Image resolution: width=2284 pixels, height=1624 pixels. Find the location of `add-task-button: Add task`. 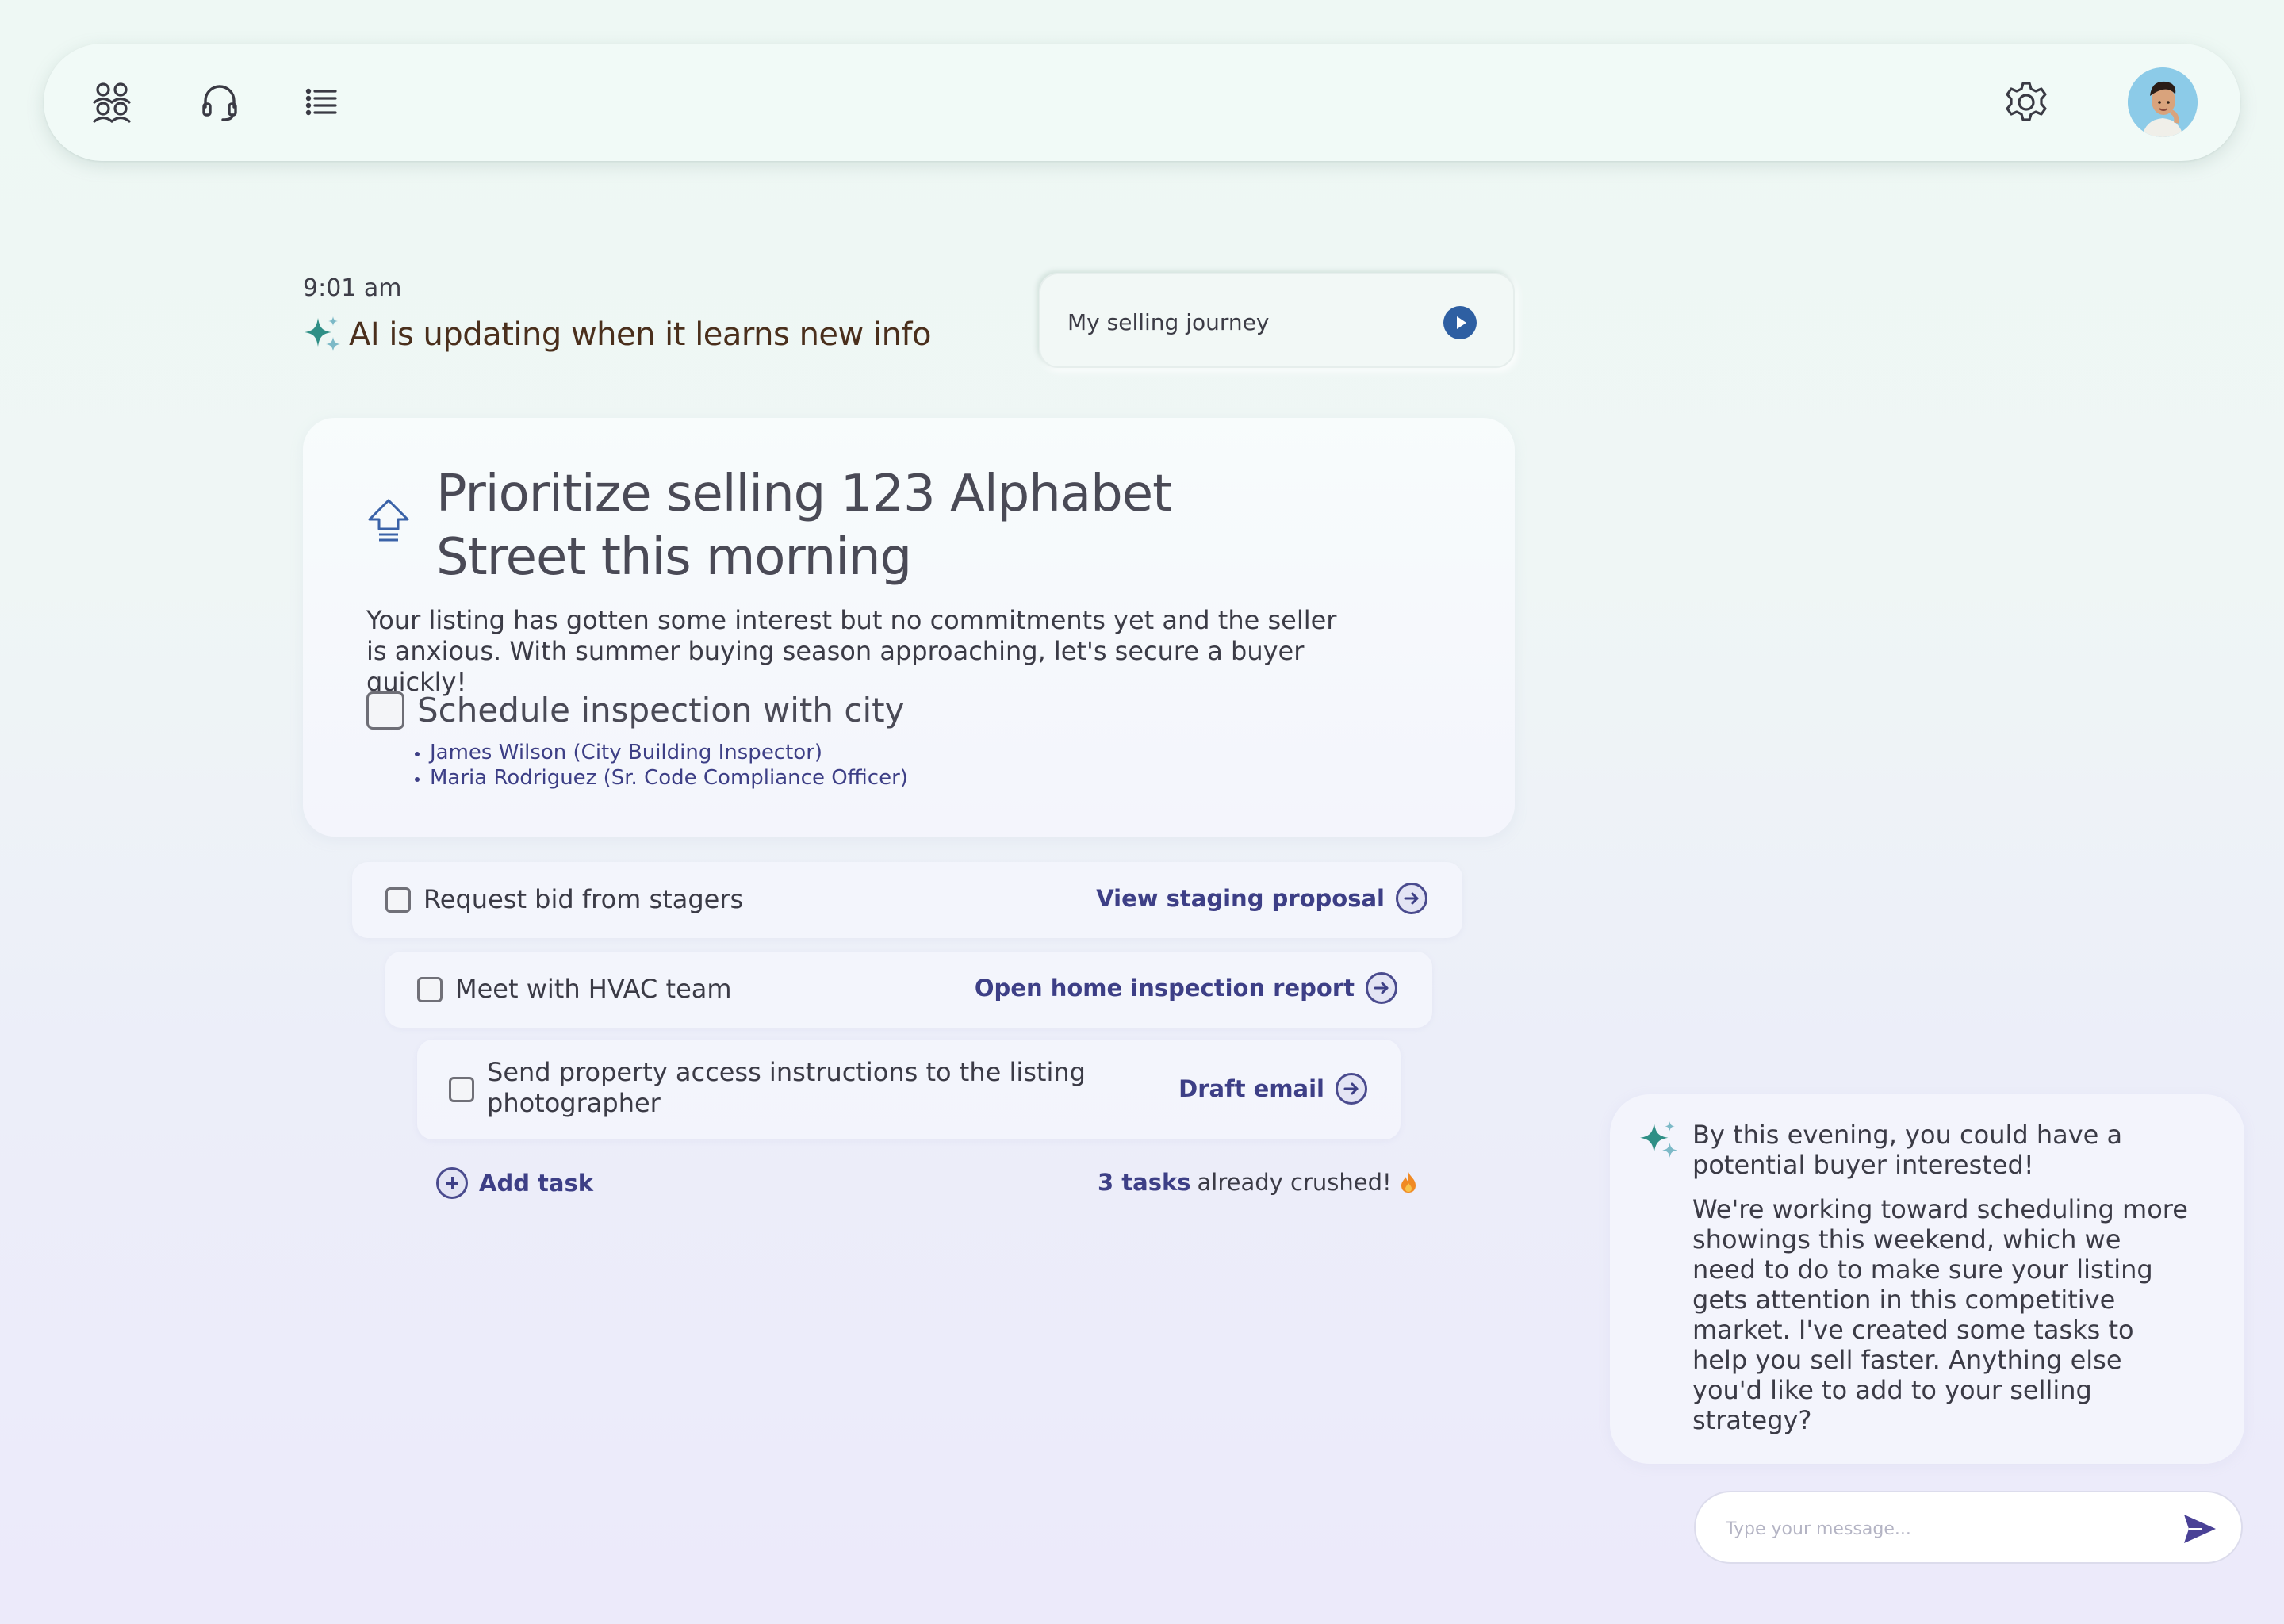

add-task-button: Add task is located at coordinates (514, 1183).